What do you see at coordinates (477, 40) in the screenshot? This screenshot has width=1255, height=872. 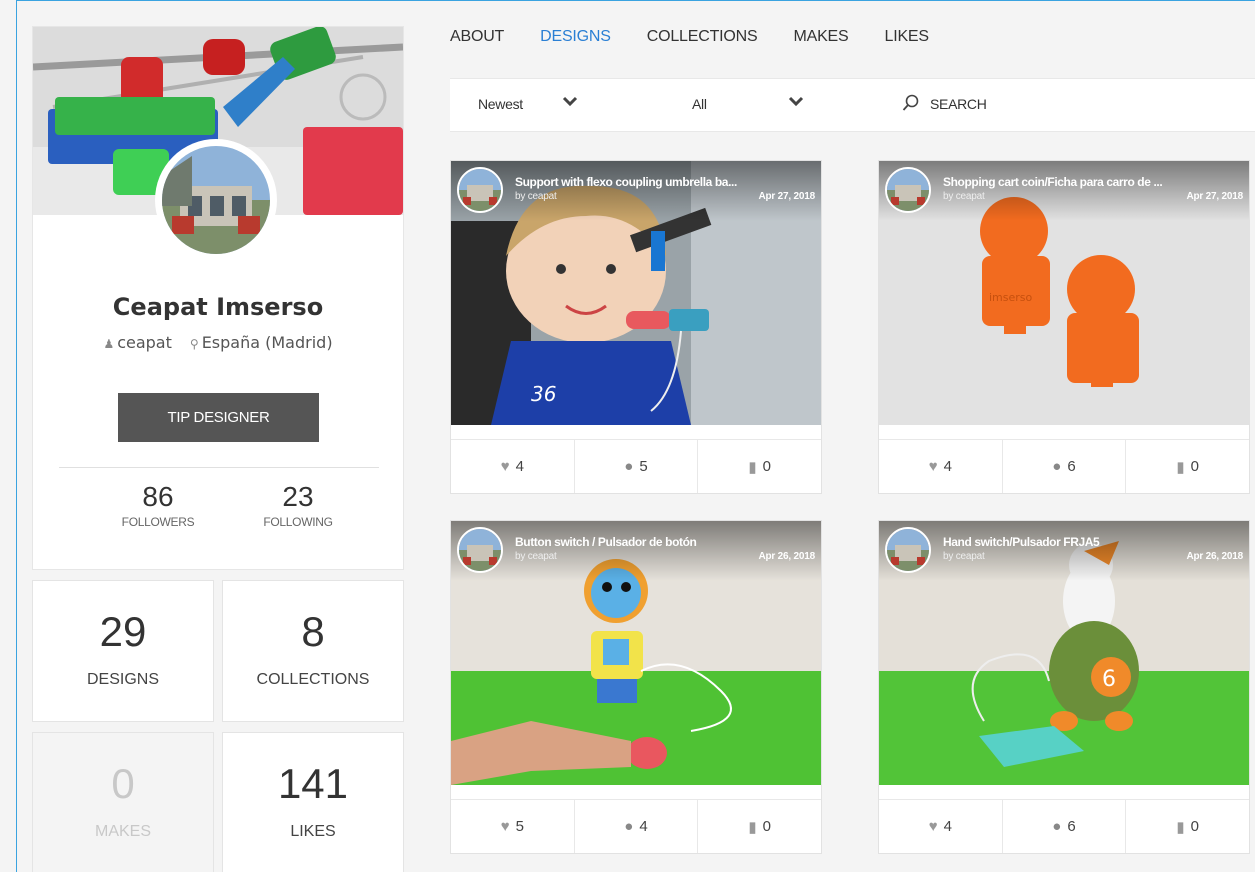 I see `tab-about: ABOUT` at bounding box center [477, 40].